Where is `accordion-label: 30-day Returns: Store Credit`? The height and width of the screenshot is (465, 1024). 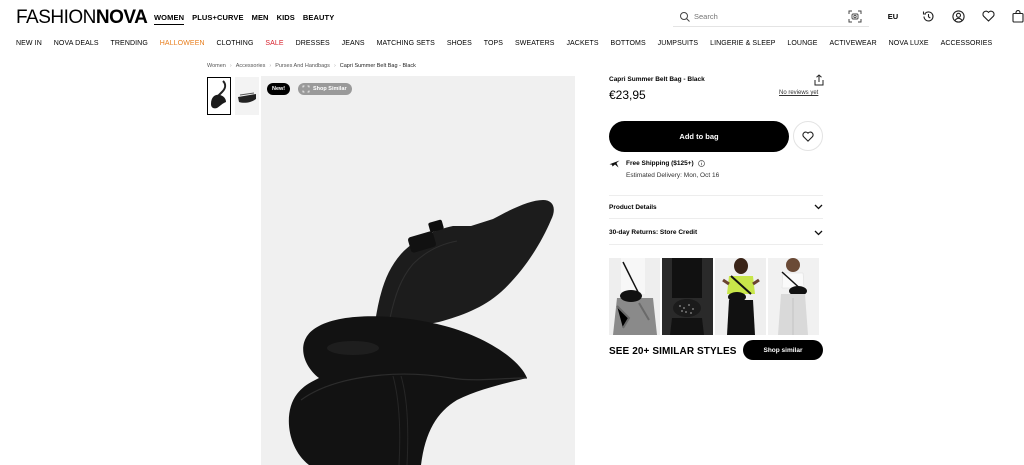 accordion-label: 30-day Returns: Store Credit is located at coordinates (653, 232).